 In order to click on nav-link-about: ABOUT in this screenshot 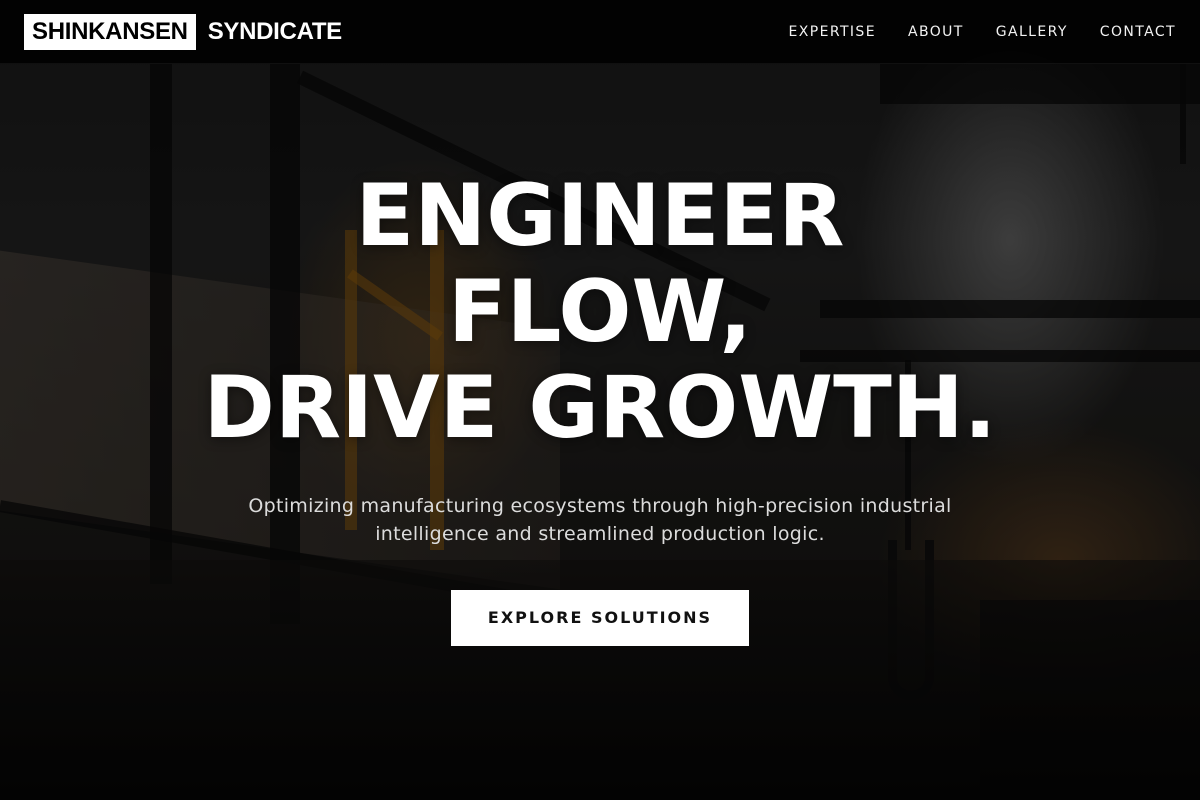, I will do `click(936, 32)`.